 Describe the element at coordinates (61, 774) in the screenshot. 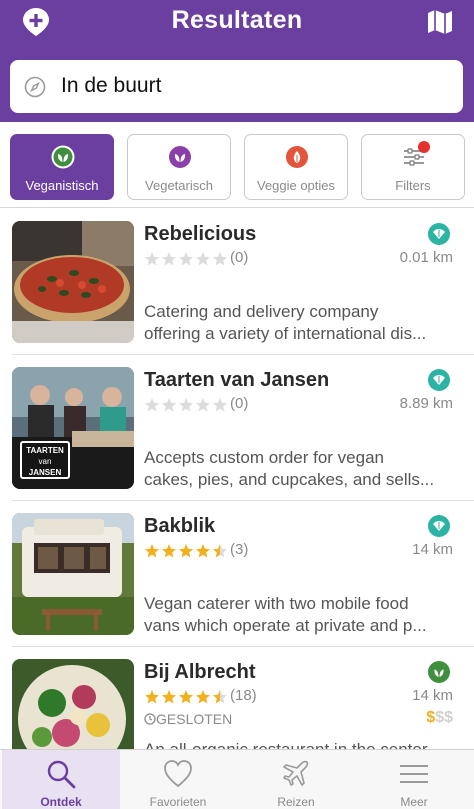

I see `search-icon` at that location.